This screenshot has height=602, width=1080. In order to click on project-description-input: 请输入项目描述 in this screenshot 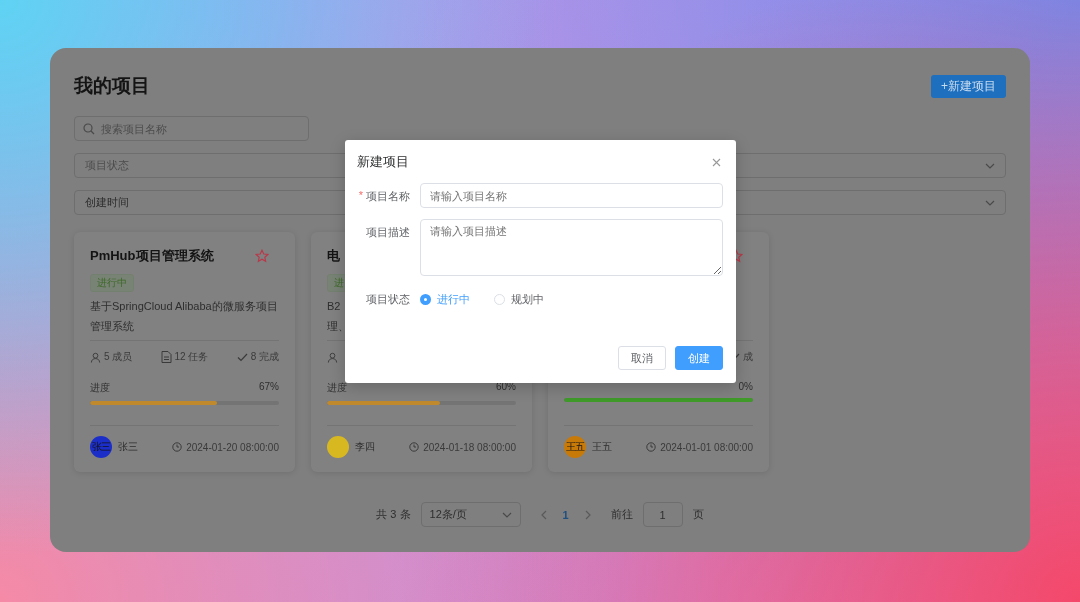, I will do `click(571, 247)`.